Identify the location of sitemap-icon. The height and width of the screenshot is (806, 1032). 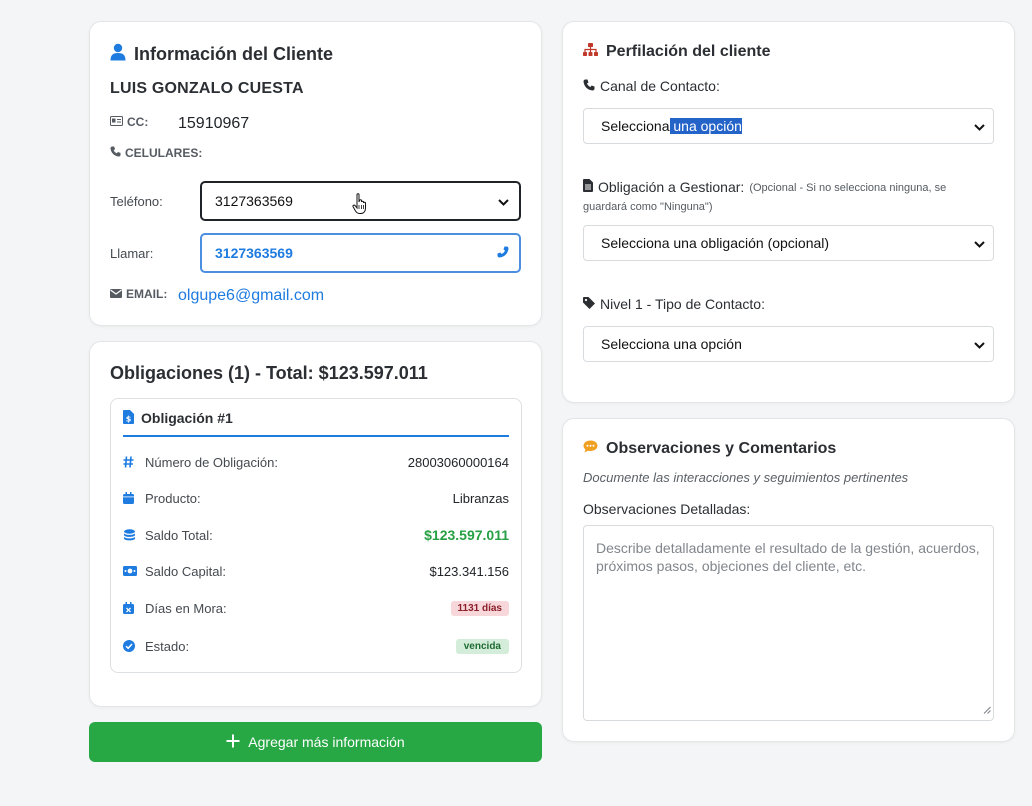
(590, 52).